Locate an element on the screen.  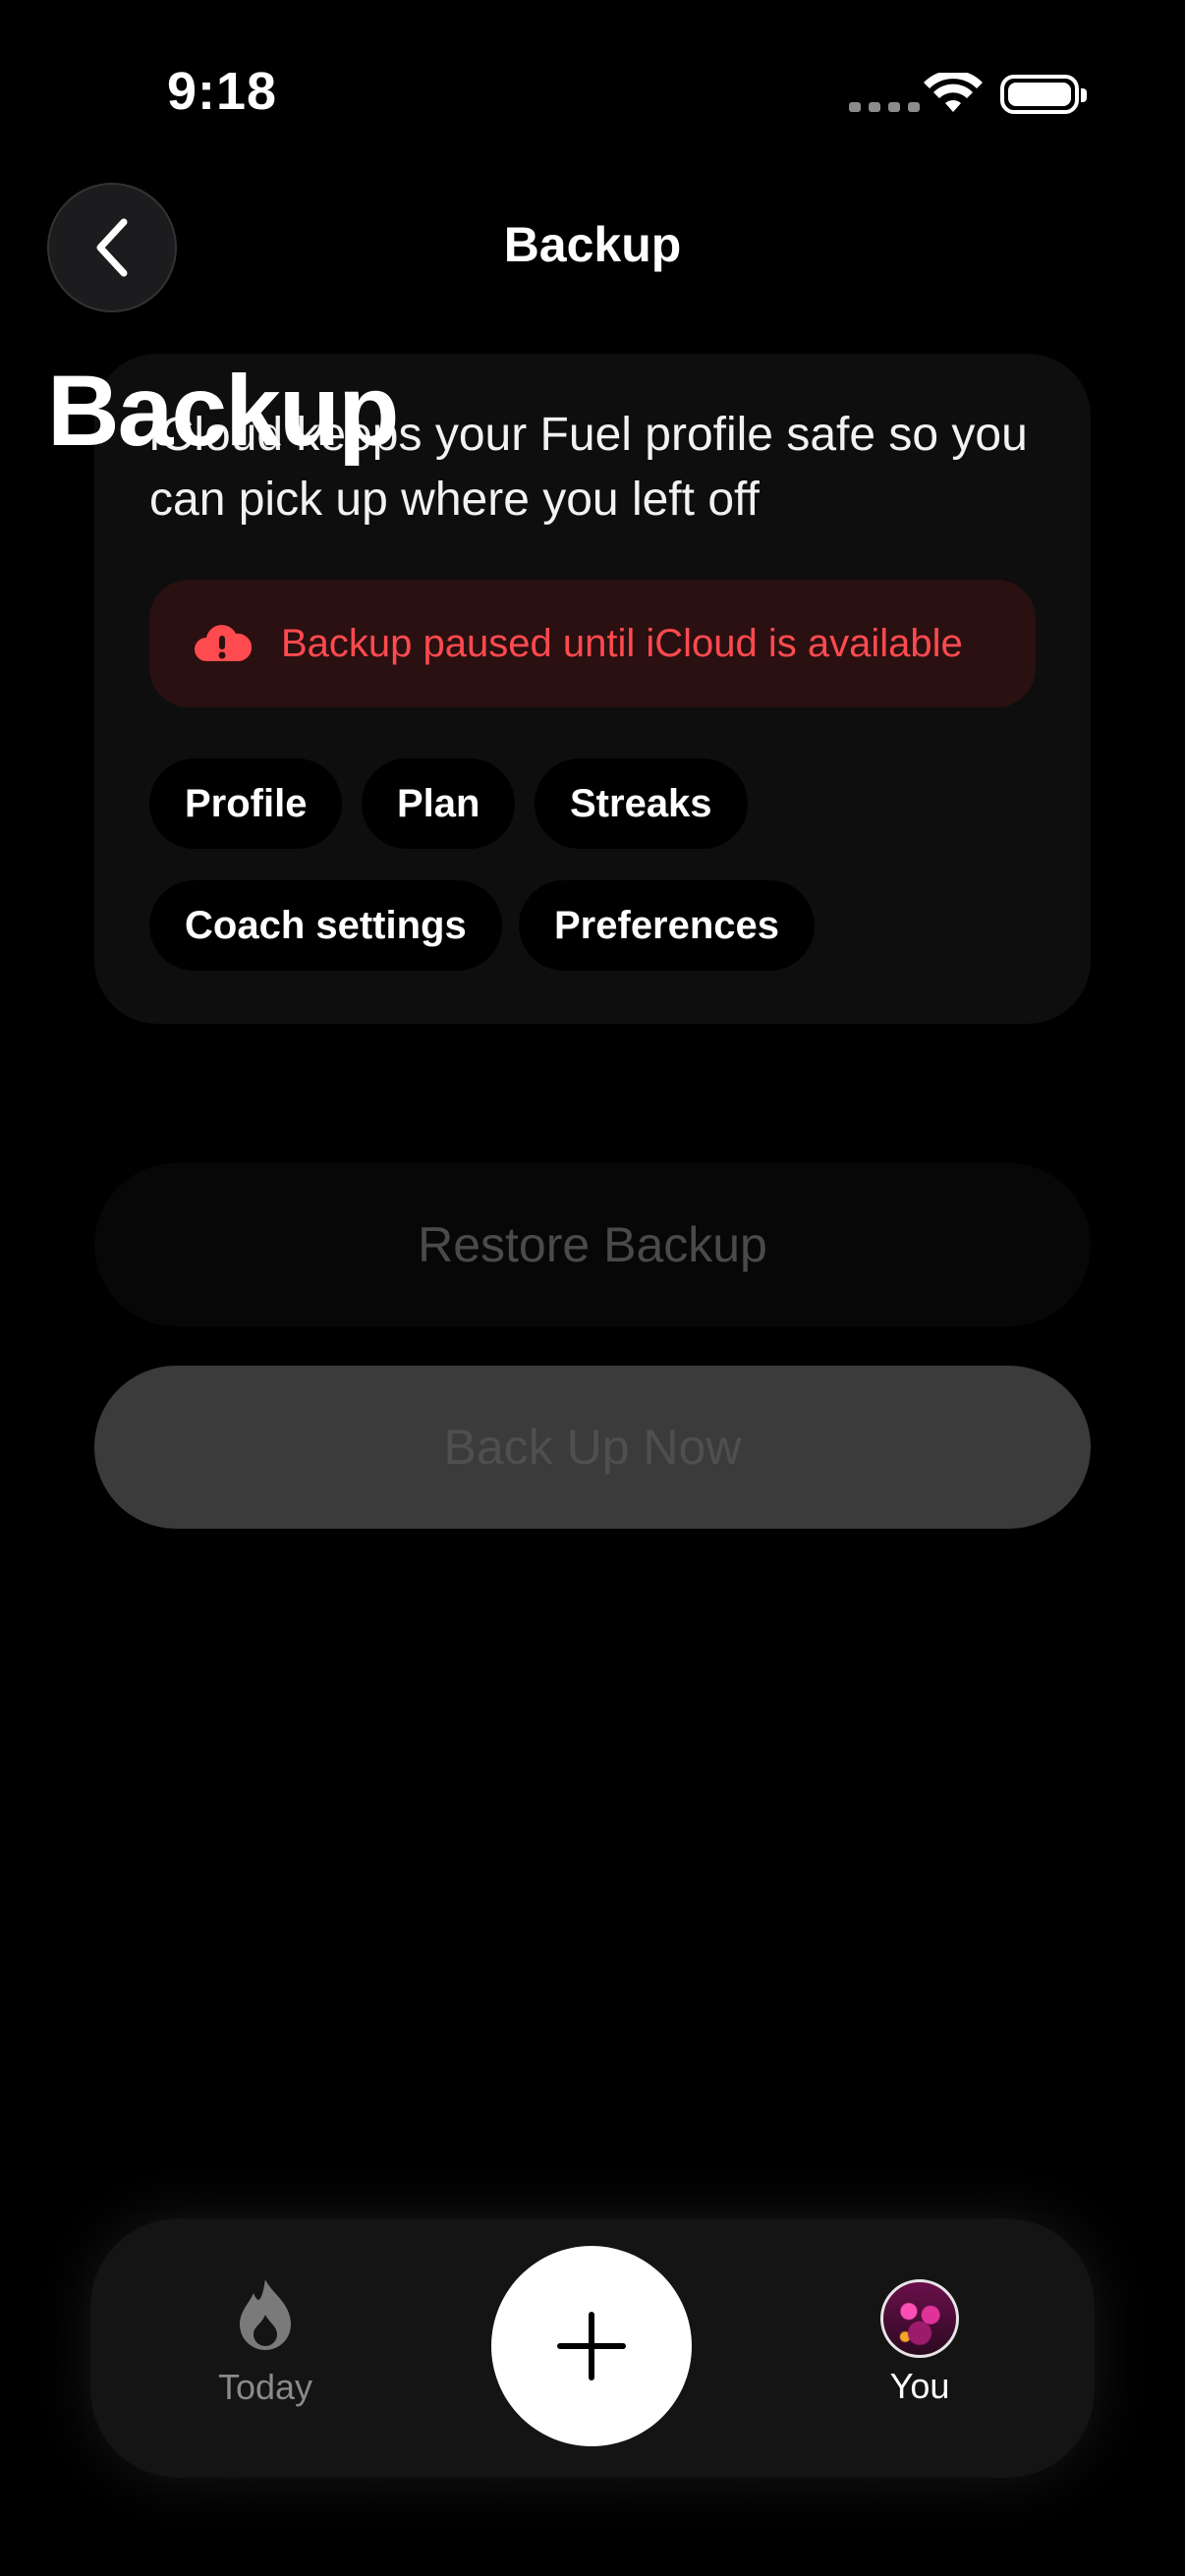
tab-you: You is located at coordinates (920, 2343).